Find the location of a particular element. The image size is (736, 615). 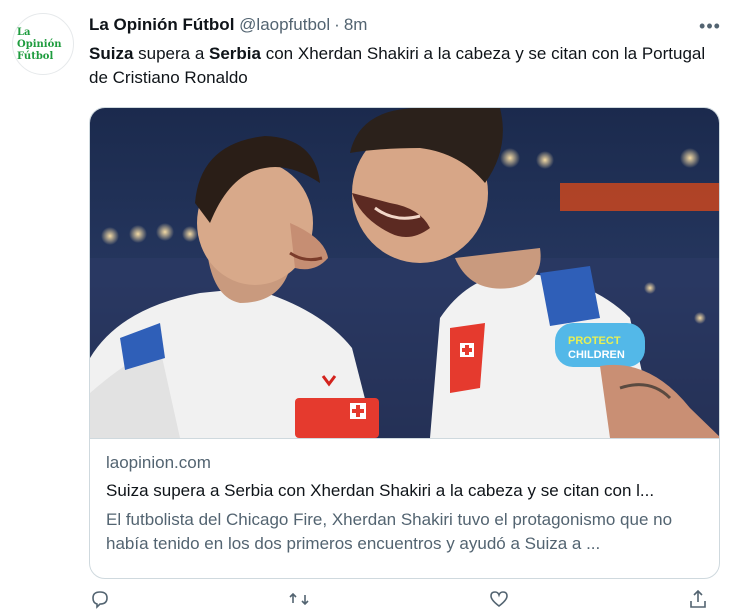

armband-text-1: PROTECT is located at coordinates (594, 341).